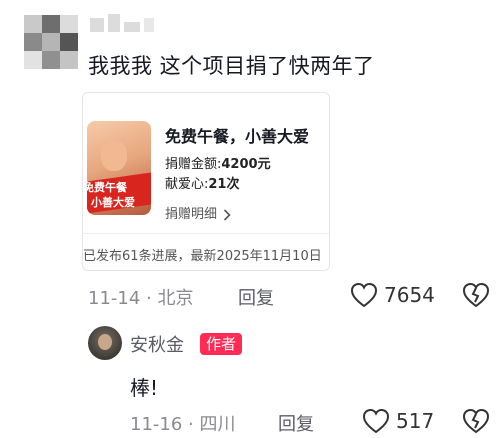 The width and height of the screenshot is (500, 438). What do you see at coordinates (415, 421) in the screenshot?
I see `like-count-2: 517` at bounding box center [415, 421].